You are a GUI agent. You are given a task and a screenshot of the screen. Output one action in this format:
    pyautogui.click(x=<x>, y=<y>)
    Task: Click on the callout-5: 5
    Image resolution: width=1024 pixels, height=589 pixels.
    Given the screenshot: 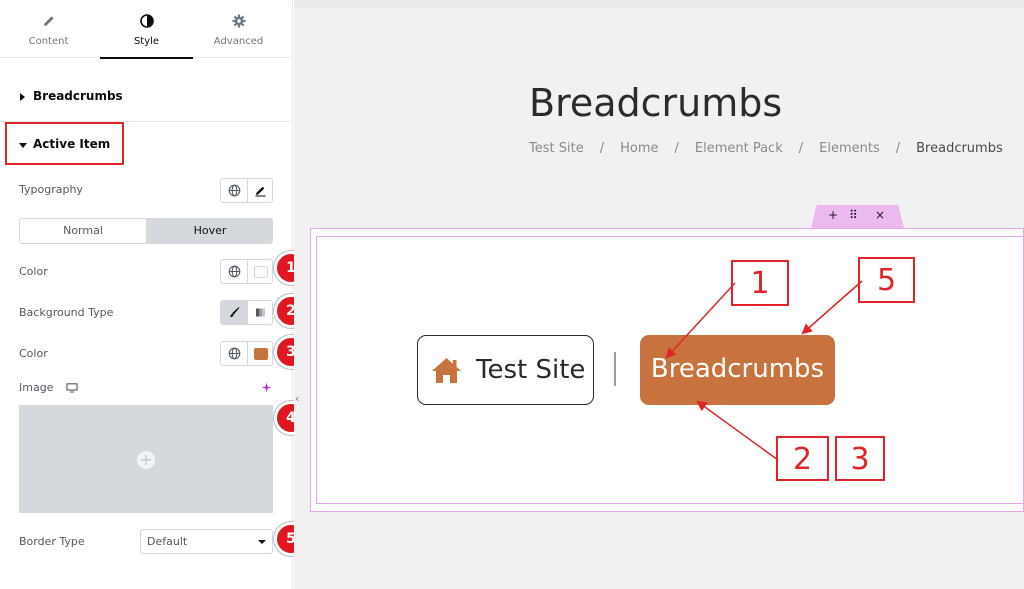 What is the action you would take?
    pyautogui.click(x=886, y=280)
    